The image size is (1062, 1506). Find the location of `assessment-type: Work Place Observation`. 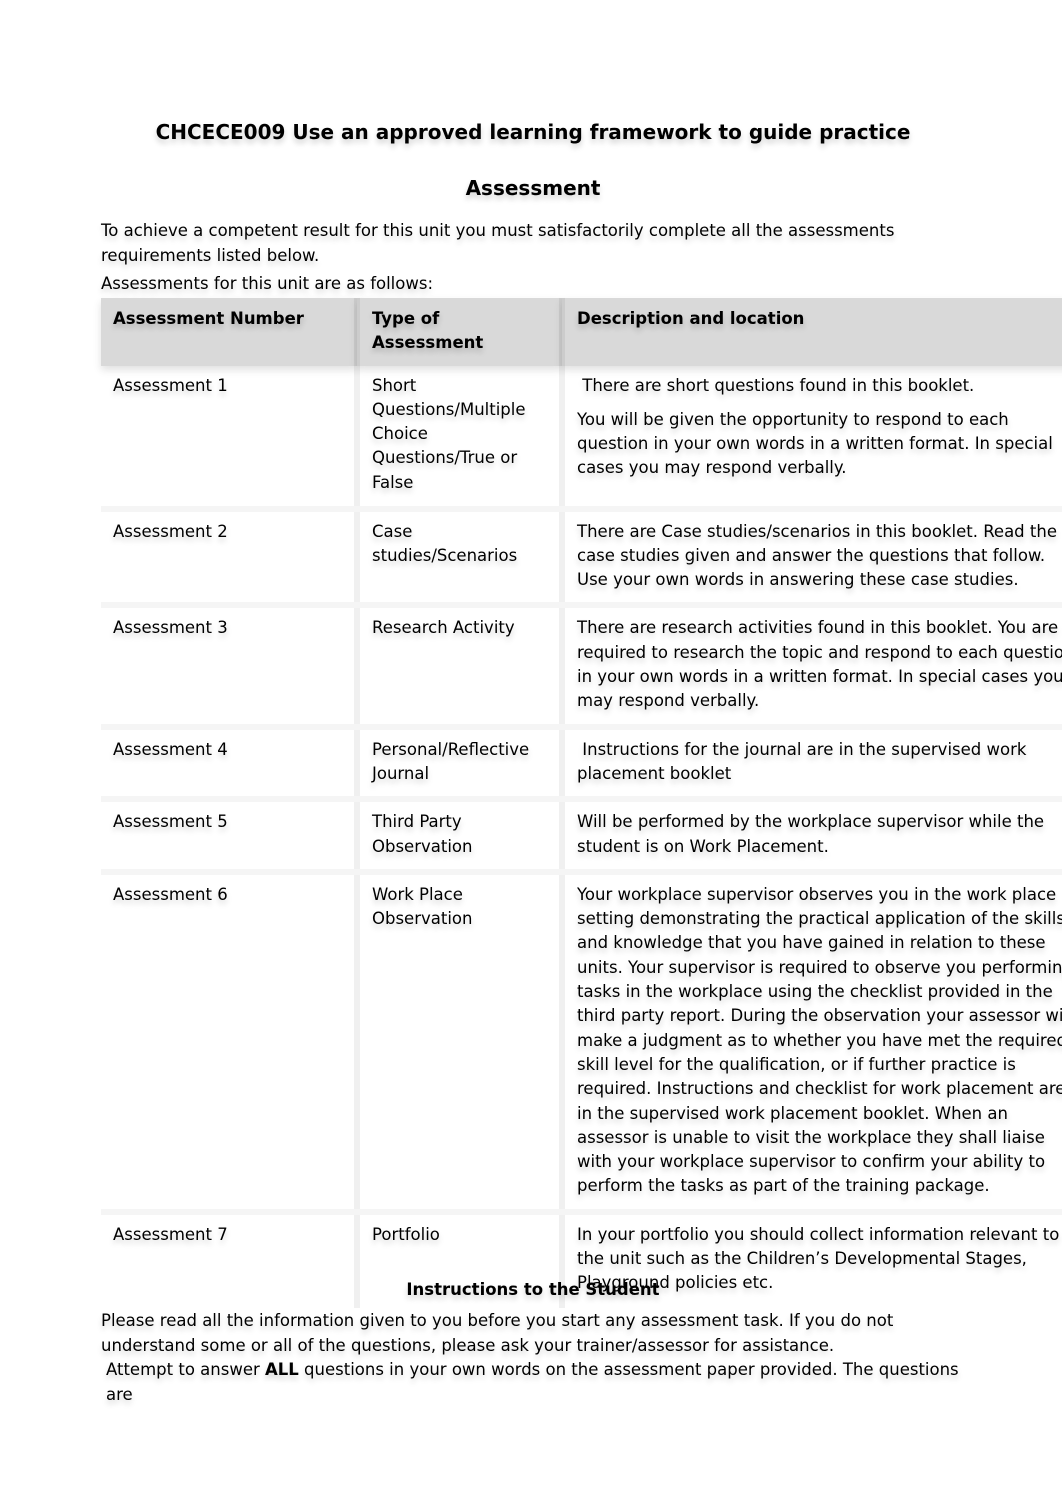

assessment-type: Work Place Observation is located at coordinates (458, 1043).